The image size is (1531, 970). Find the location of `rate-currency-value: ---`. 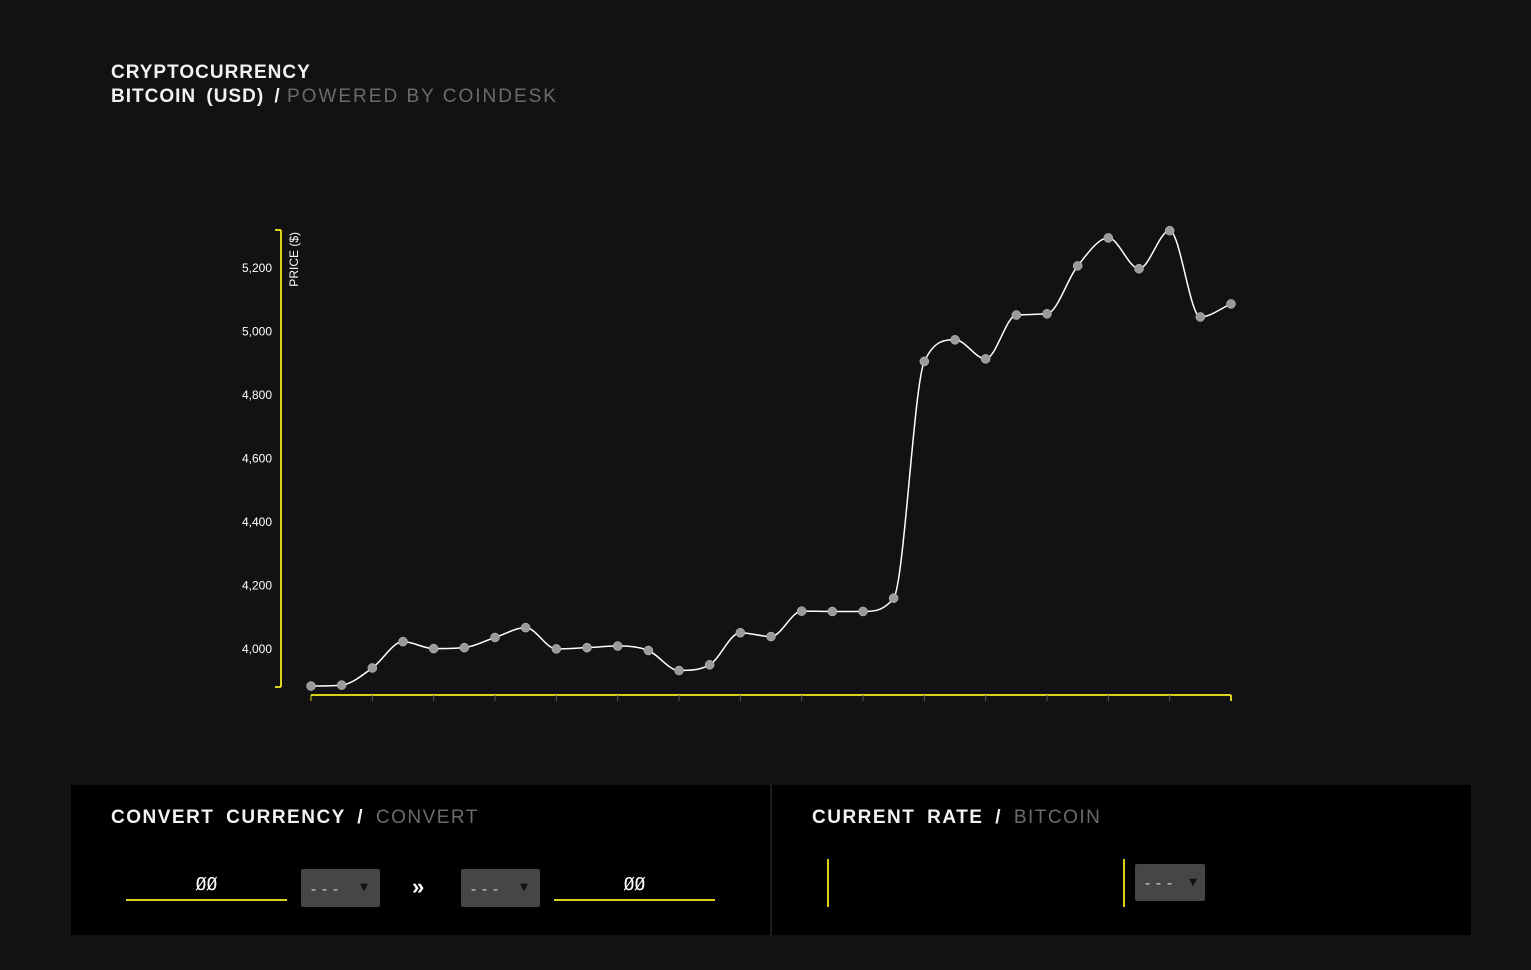

rate-currency-value: --- is located at coordinates (1160, 883).